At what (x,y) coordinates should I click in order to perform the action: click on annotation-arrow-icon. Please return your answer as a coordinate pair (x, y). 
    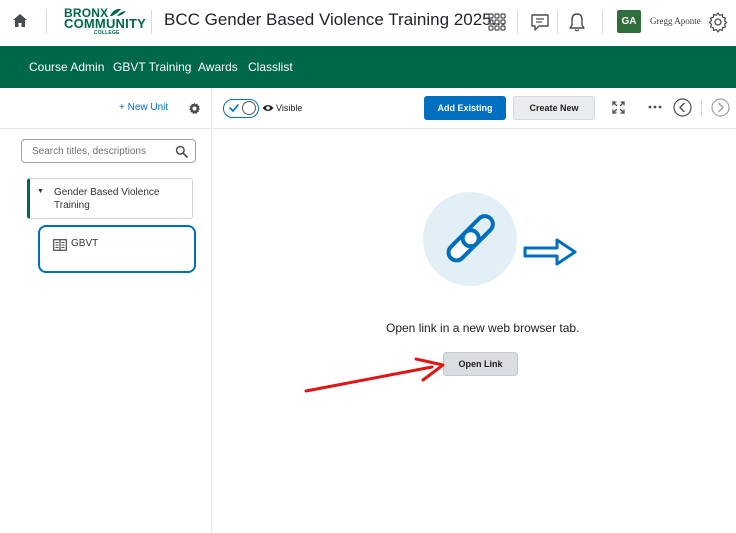
    Looking at the image, I should click on (374, 375).